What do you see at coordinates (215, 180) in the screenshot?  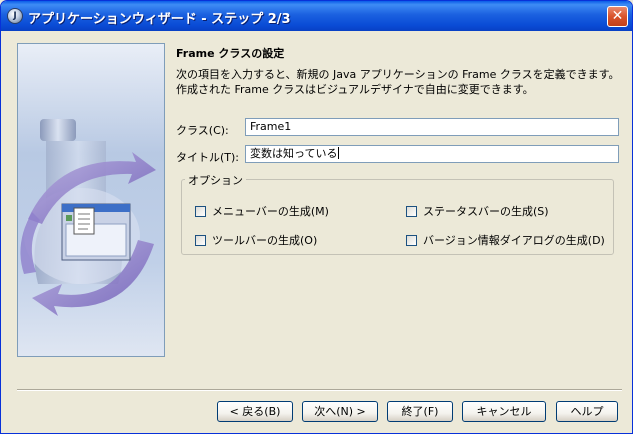 I see `options-group-title: オプション` at bounding box center [215, 180].